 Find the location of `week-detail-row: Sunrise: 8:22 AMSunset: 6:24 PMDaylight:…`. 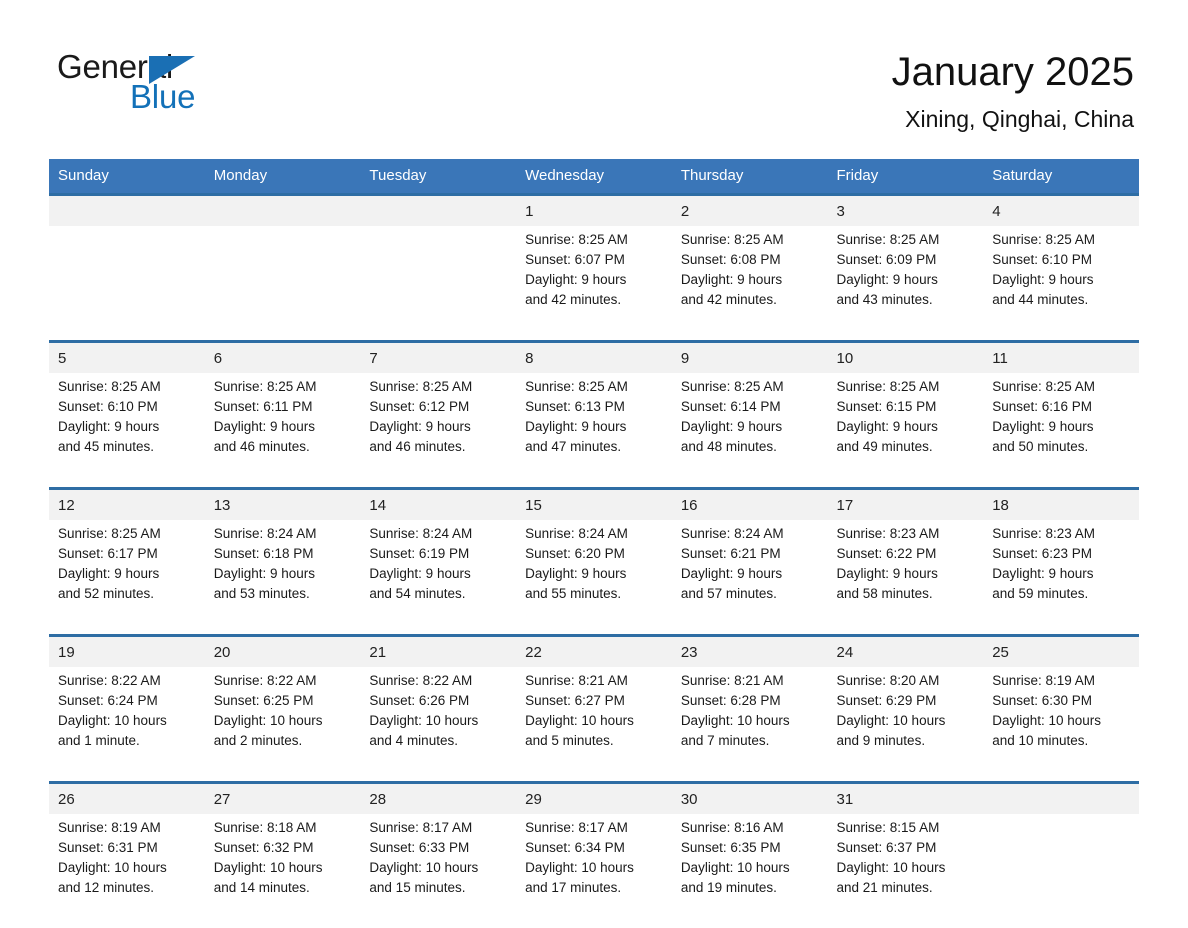

week-detail-row: Sunrise: 8:22 AMSunset: 6:24 PMDaylight:… is located at coordinates (594, 725).